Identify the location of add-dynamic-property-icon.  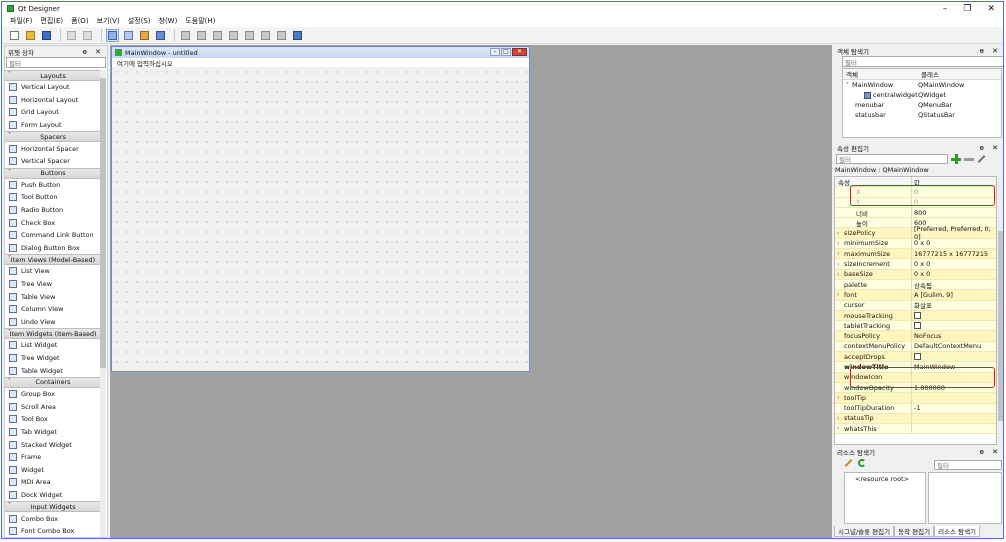
(956, 159).